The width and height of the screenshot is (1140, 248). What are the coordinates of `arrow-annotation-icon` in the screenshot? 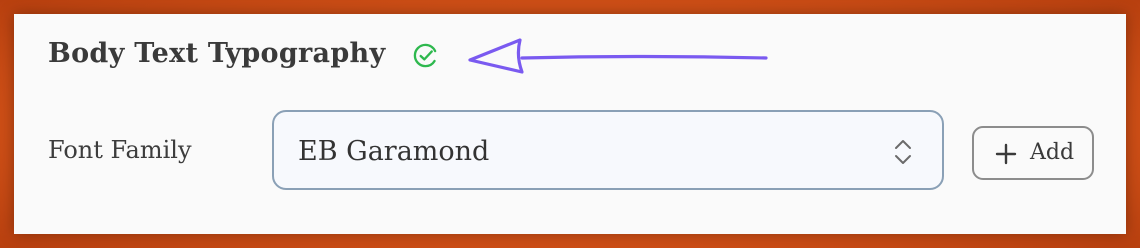 It's located at (618, 56).